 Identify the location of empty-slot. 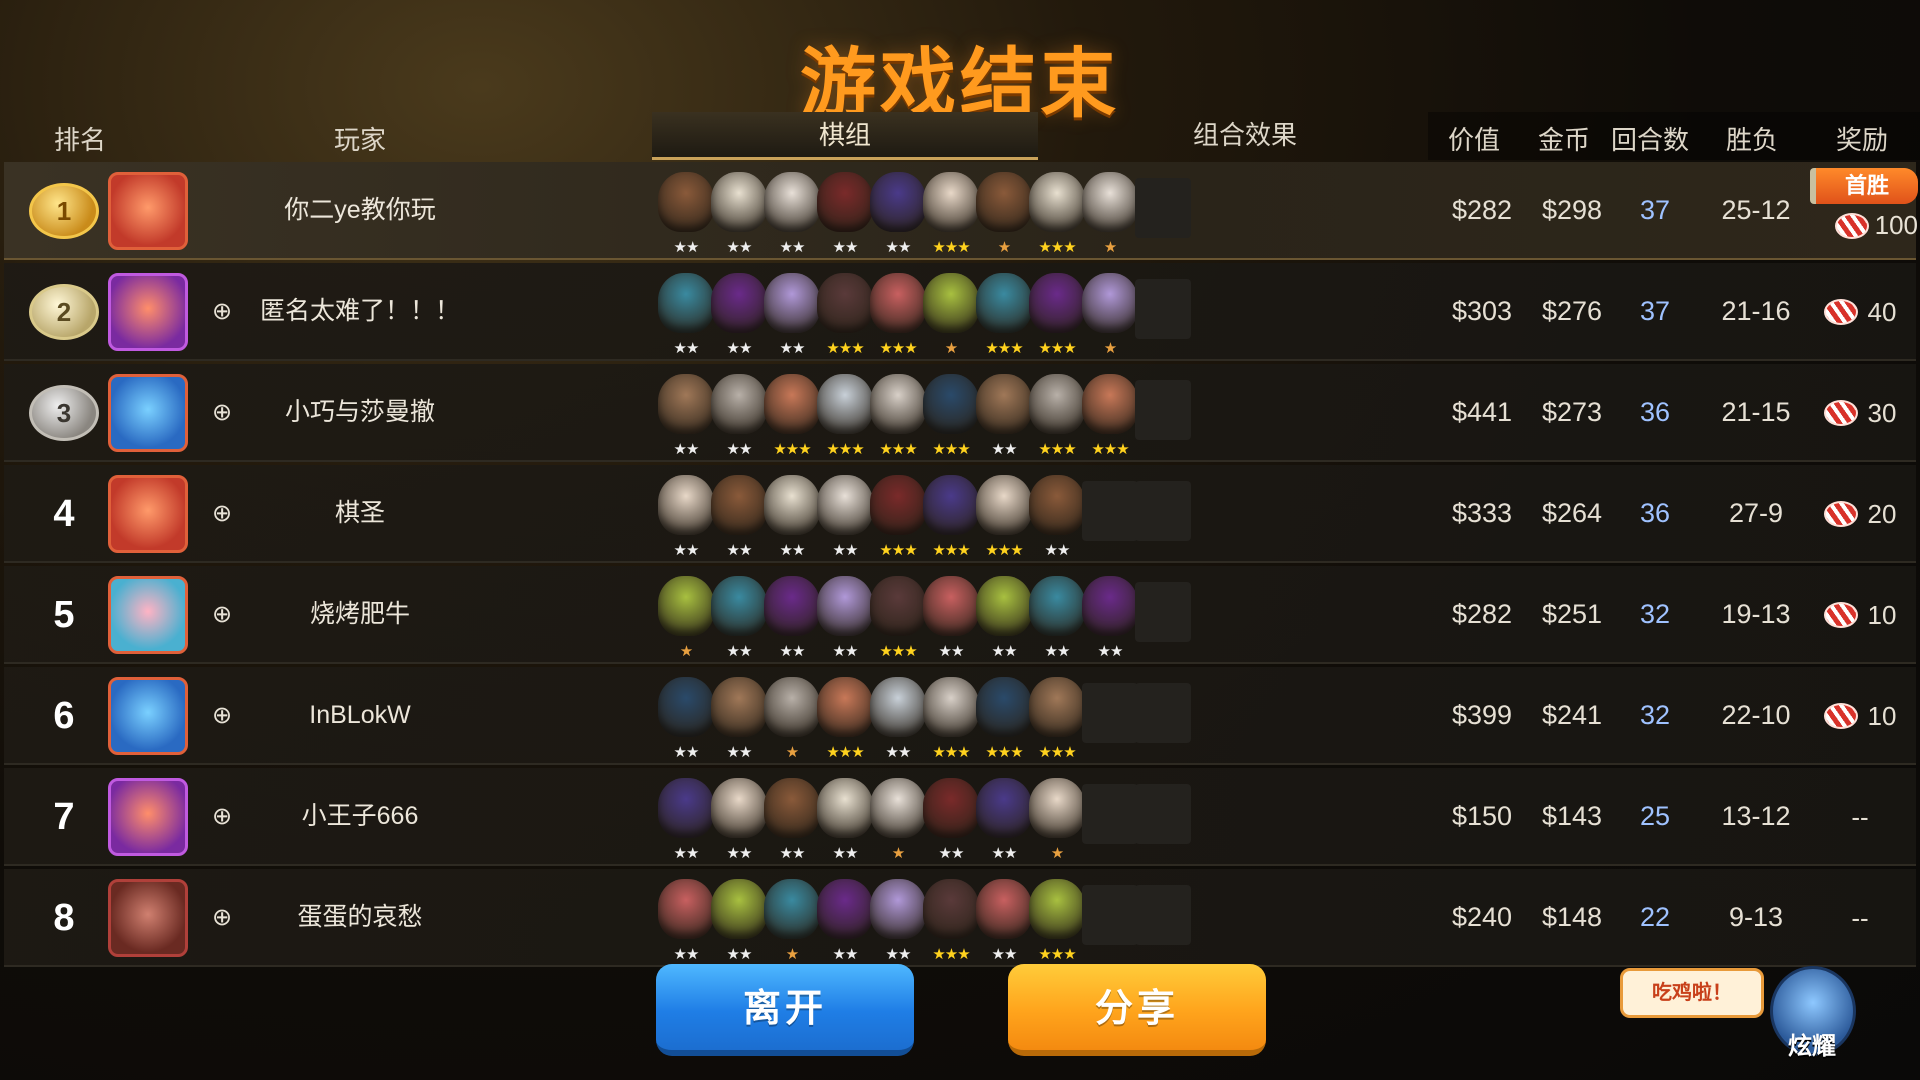
(1163, 410).